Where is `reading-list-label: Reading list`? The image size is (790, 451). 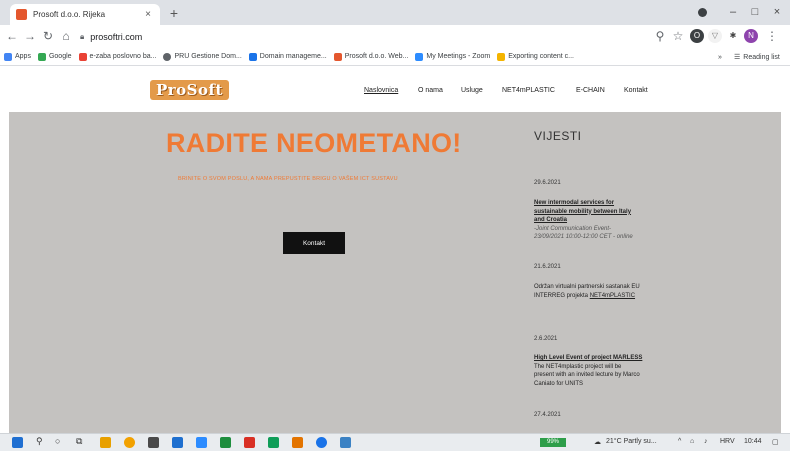
reading-list-label: Reading list is located at coordinates (761, 57).